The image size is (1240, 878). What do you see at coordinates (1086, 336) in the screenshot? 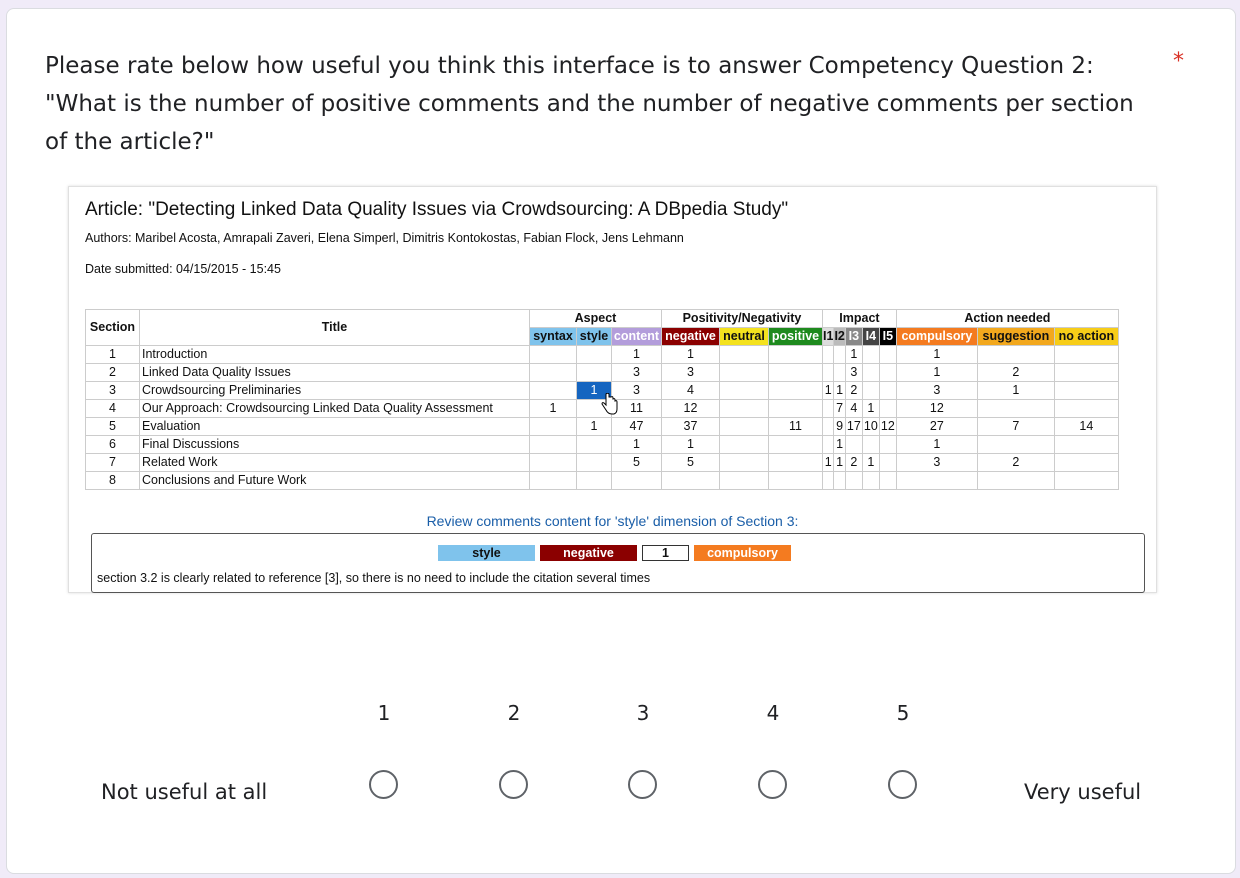
I see `subheader-no-action: no action` at bounding box center [1086, 336].